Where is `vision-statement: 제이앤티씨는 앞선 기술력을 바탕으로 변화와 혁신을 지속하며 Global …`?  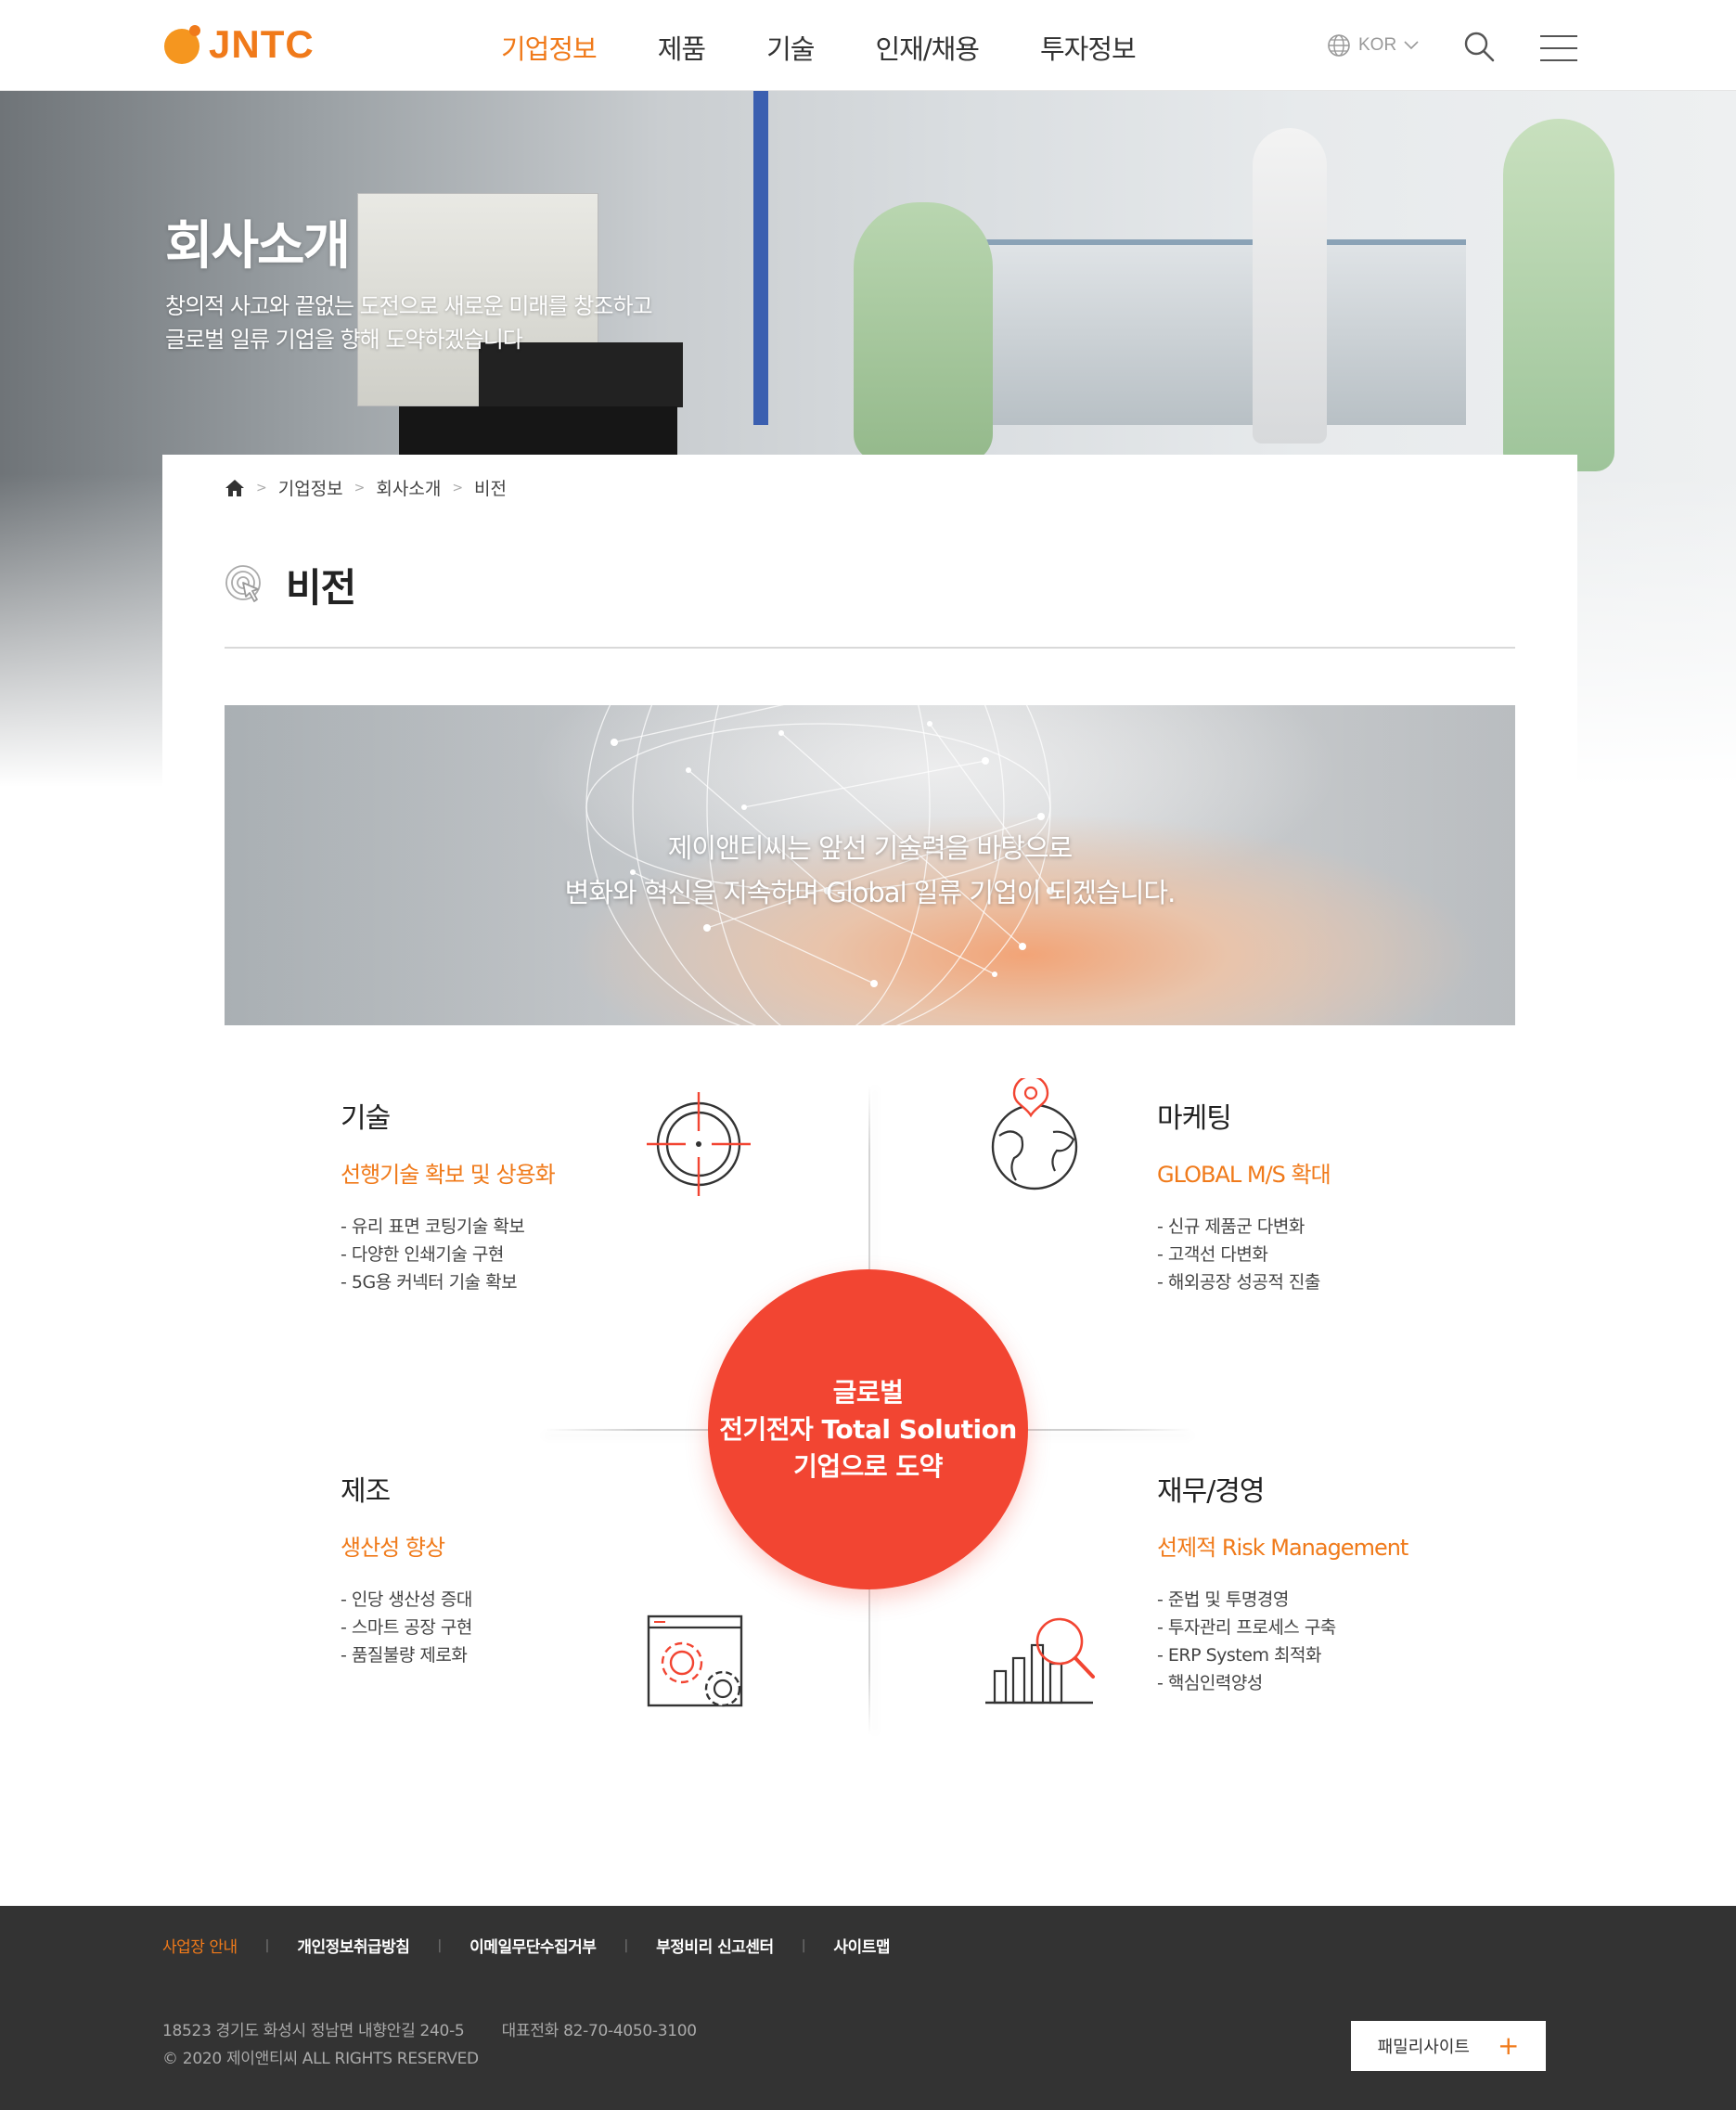
vision-statement: 제이앤티씨는 앞선 기술력을 바탕으로 변화와 혁신을 지속하며 Global … is located at coordinates (870, 870).